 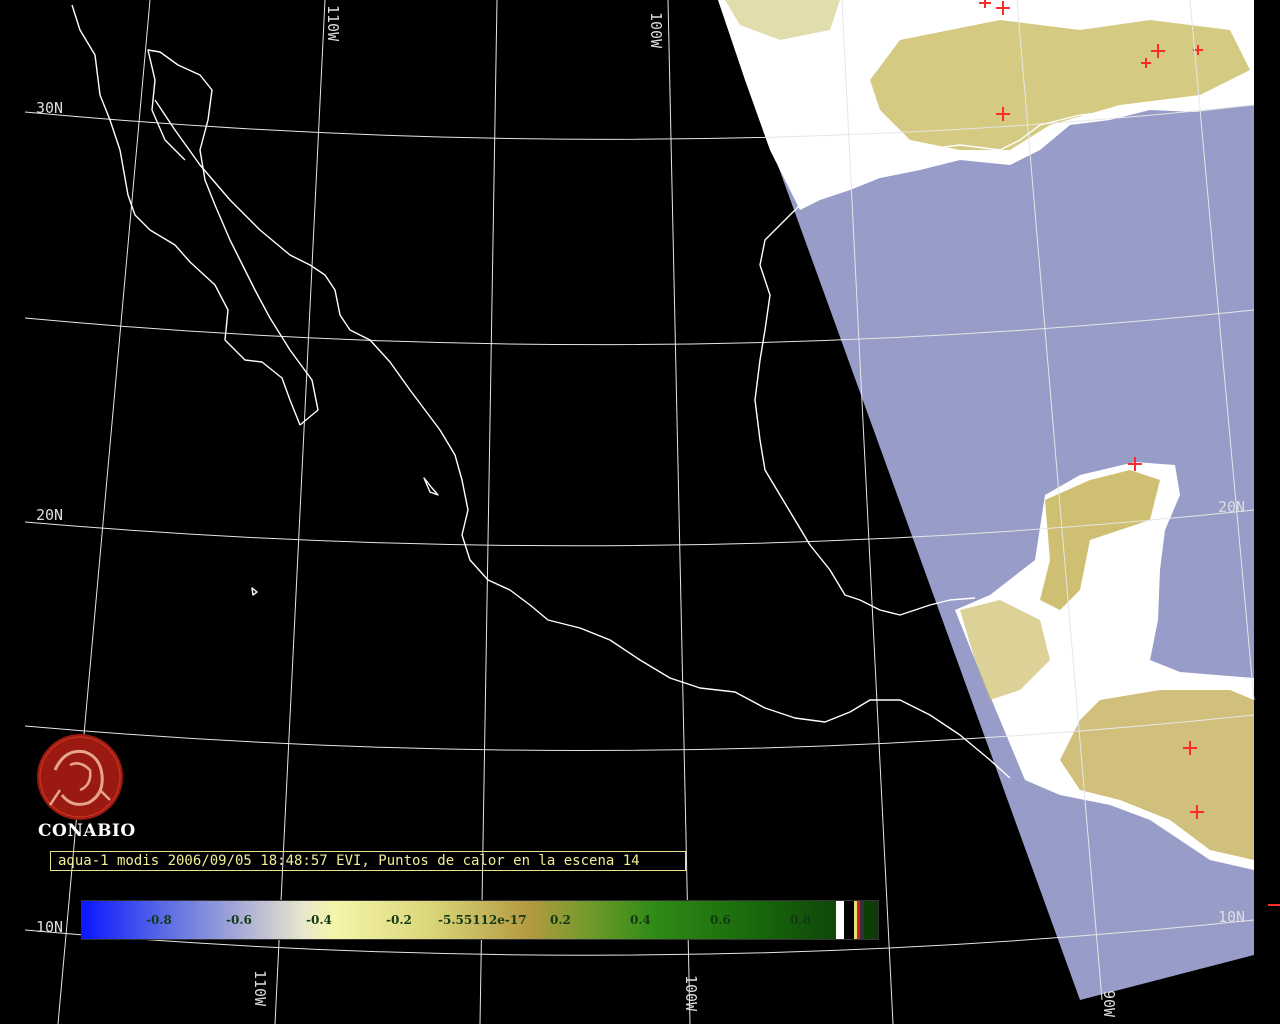 What do you see at coordinates (691, 993) in the screenshot?
I see `lon-label-100w-bottom: 100W` at bounding box center [691, 993].